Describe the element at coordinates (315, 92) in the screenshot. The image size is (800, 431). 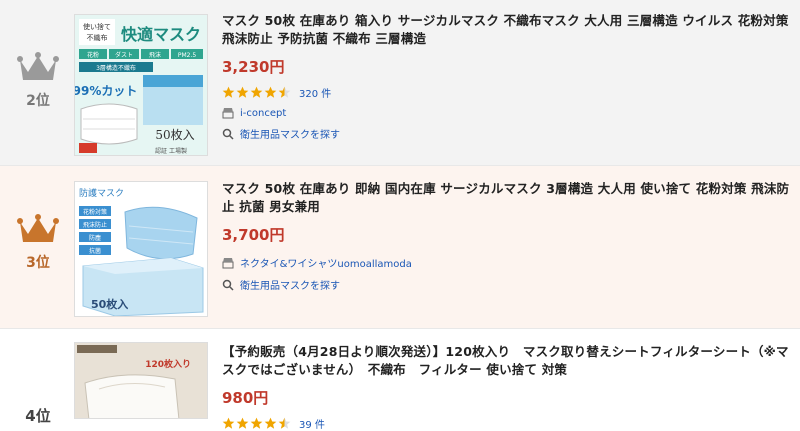
I see `review-count-link: 320 件` at that location.